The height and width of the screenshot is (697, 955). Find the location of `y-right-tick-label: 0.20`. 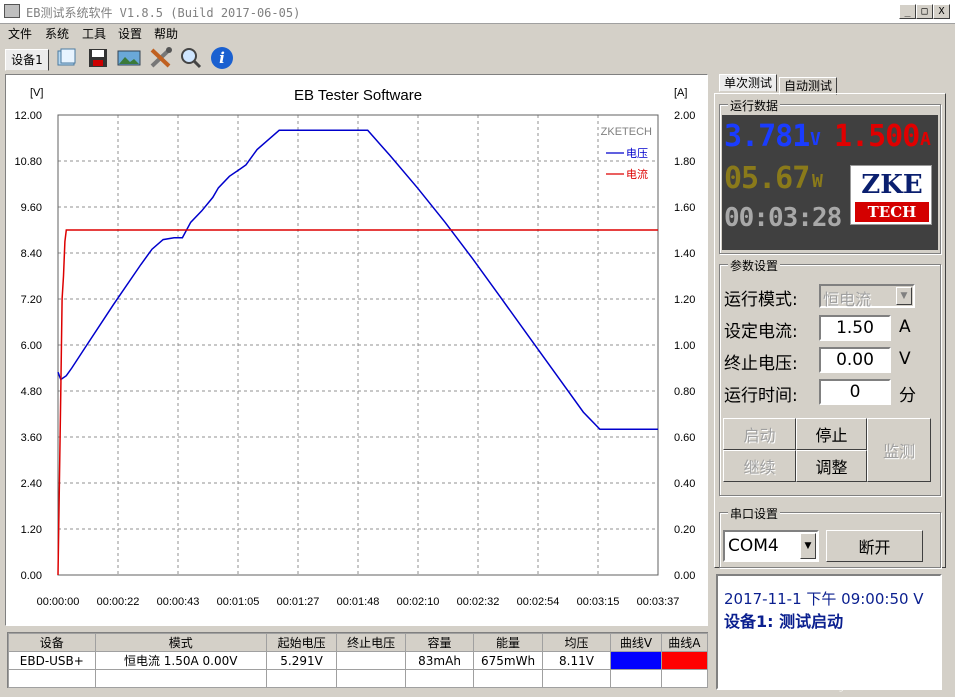

y-right-tick-label: 0.20 is located at coordinates (684, 530).